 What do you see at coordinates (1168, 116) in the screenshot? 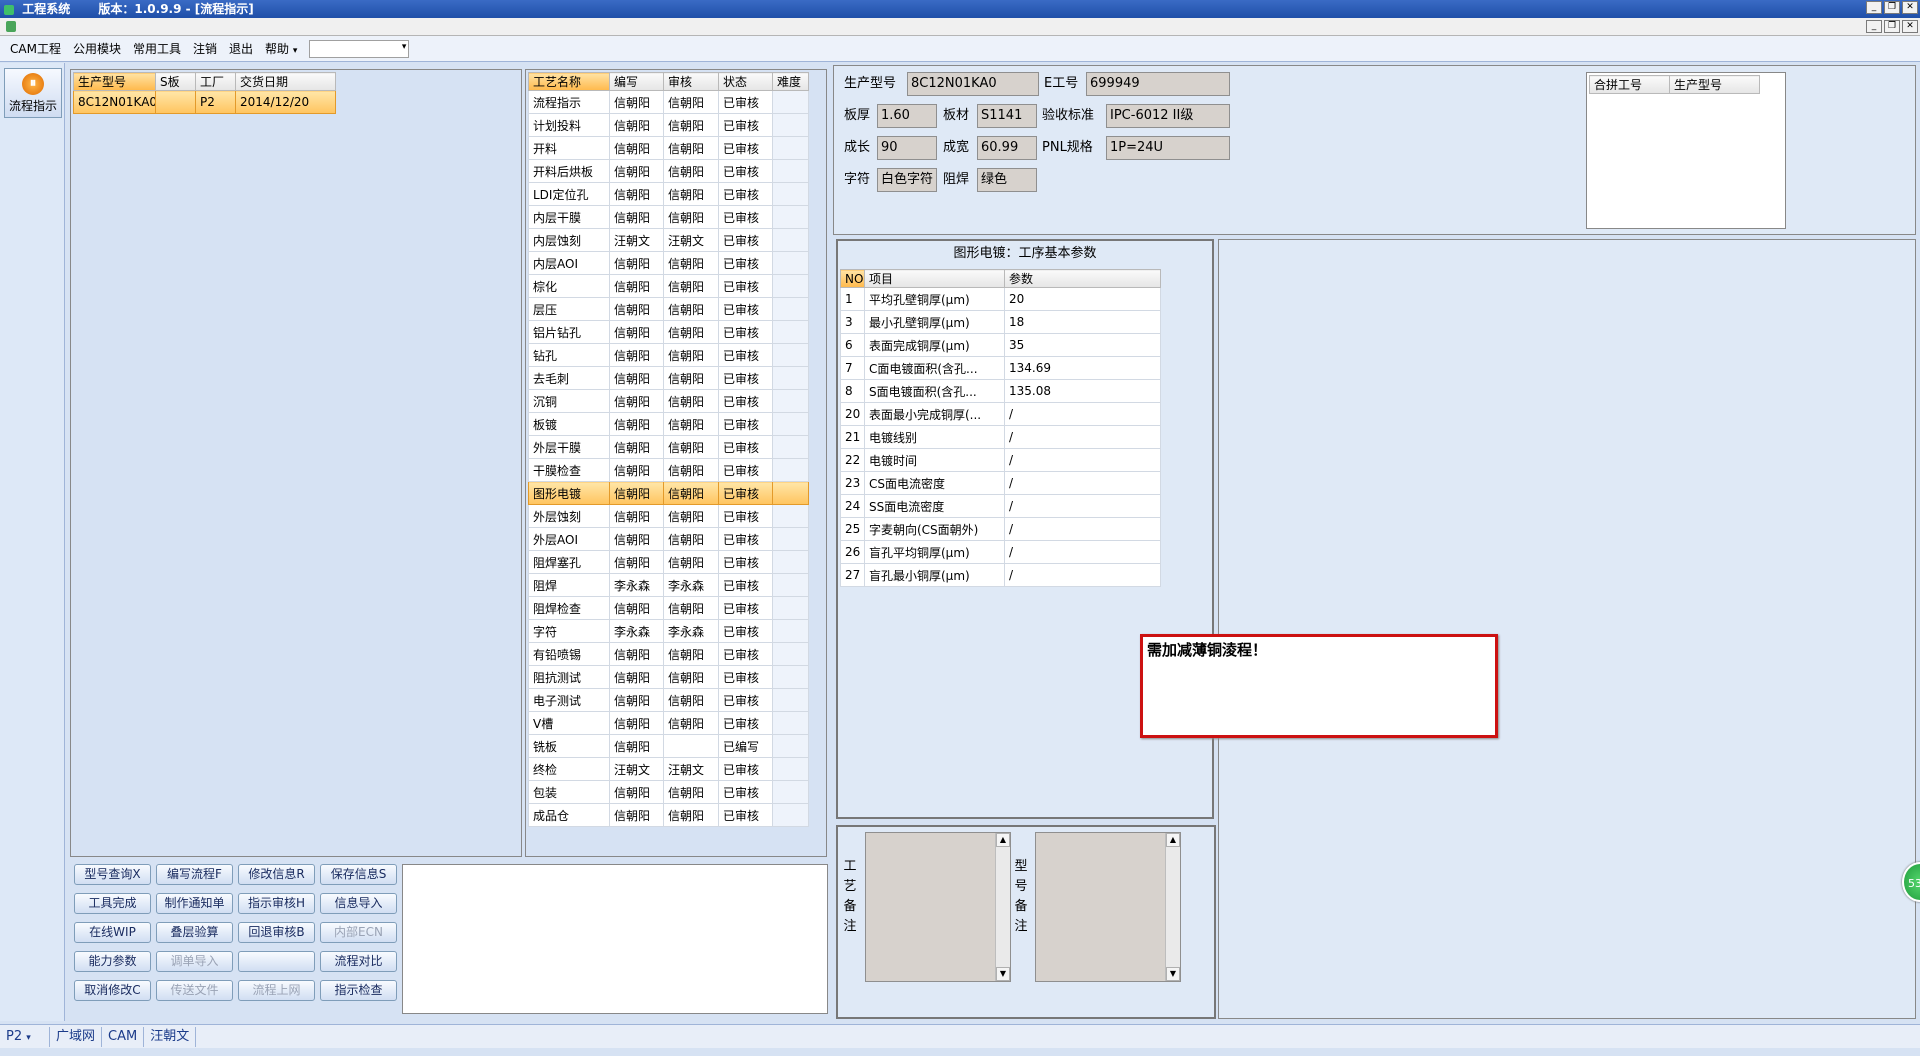
I see `standard-field: IPC-6012 II级` at bounding box center [1168, 116].